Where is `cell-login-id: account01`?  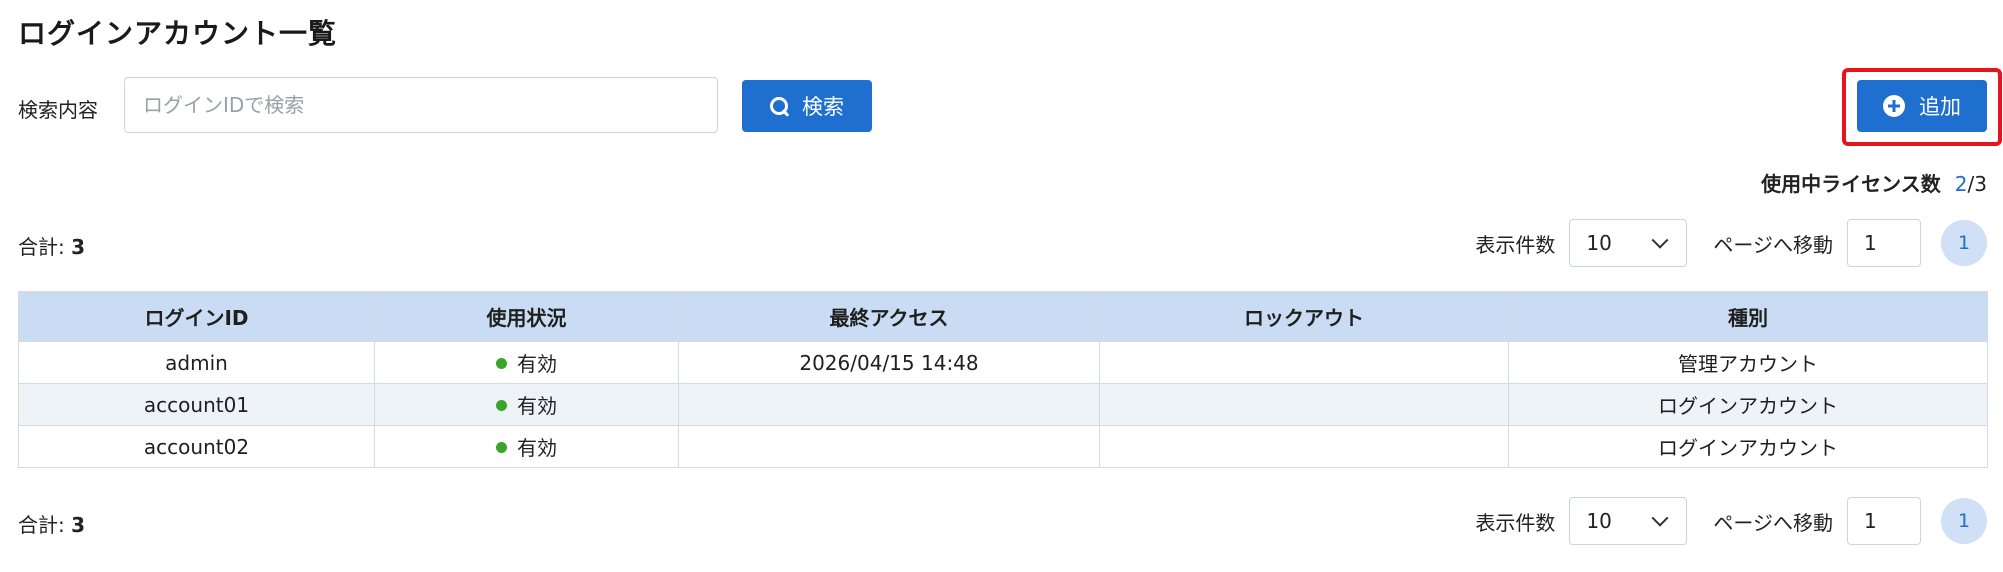 cell-login-id: account01 is located at coordinates (196, 404).